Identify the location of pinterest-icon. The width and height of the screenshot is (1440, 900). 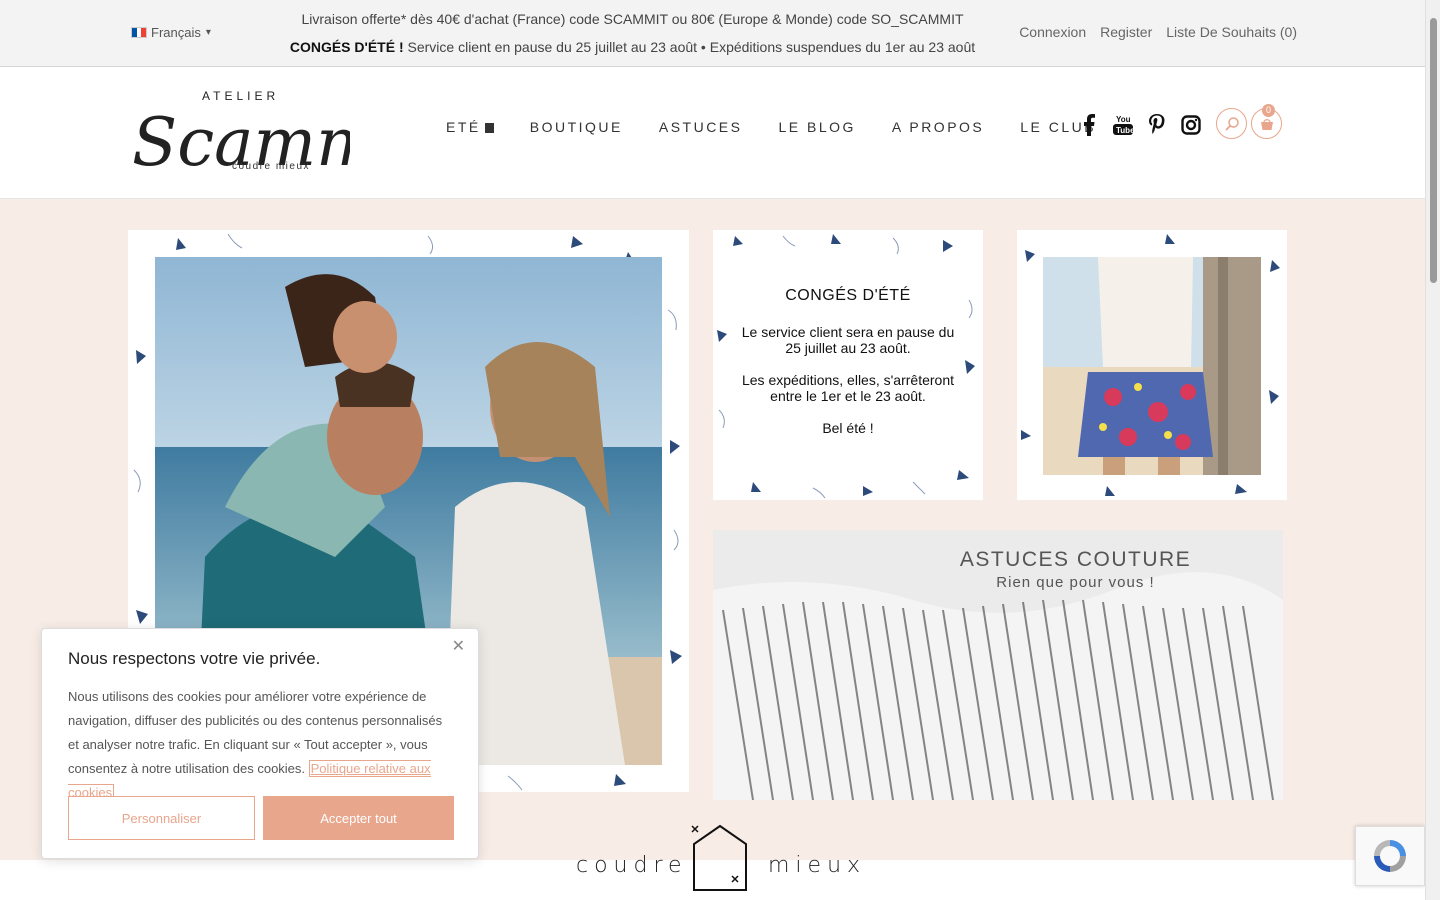
(1157, 125).